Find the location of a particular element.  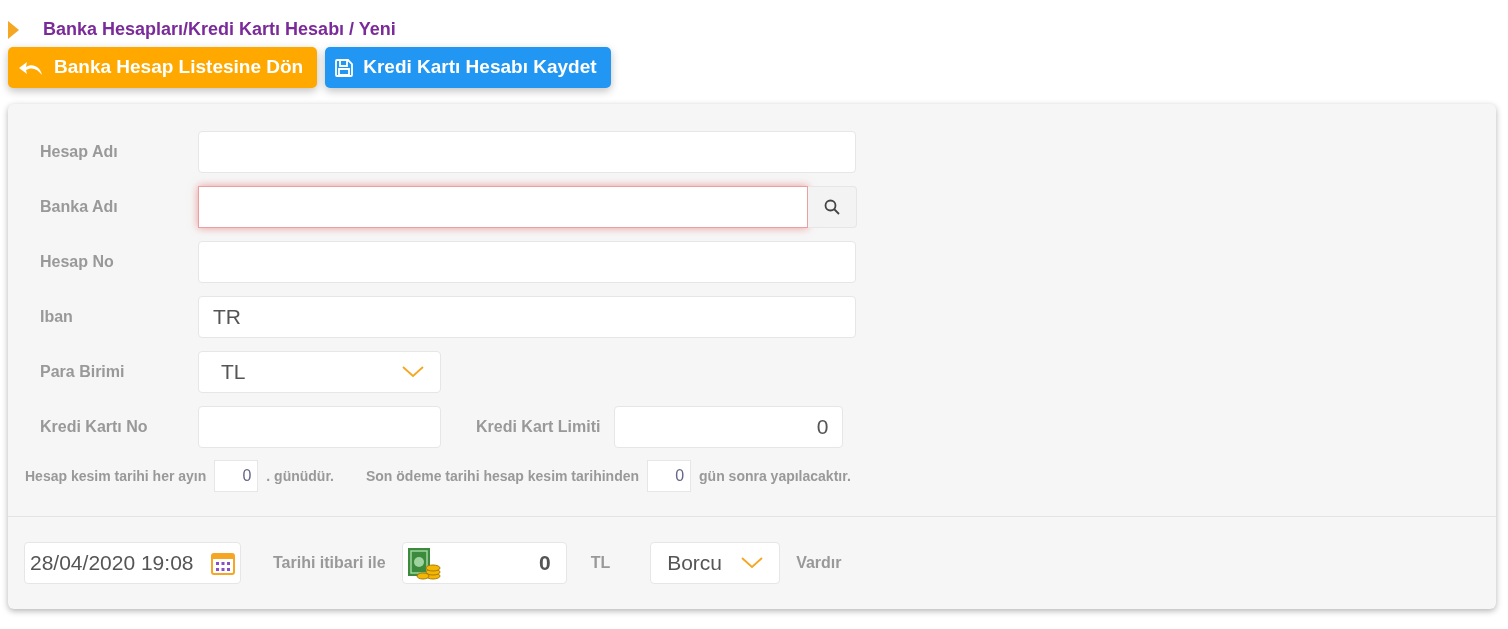

statement-text: Son ödeme tarihi hesap kesim tarihinden is located at coordinates (502, 476).